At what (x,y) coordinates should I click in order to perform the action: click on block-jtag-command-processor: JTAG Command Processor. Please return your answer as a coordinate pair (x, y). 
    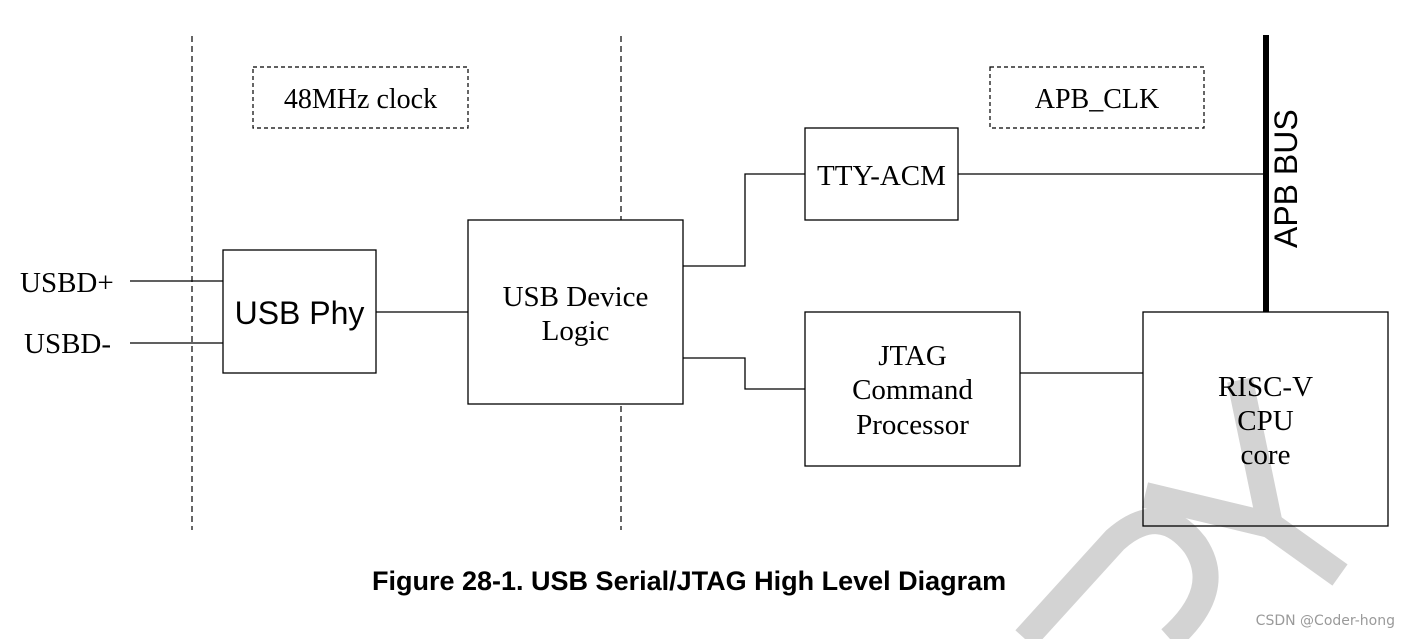
    Looking at the image, I should click on (912, 389).